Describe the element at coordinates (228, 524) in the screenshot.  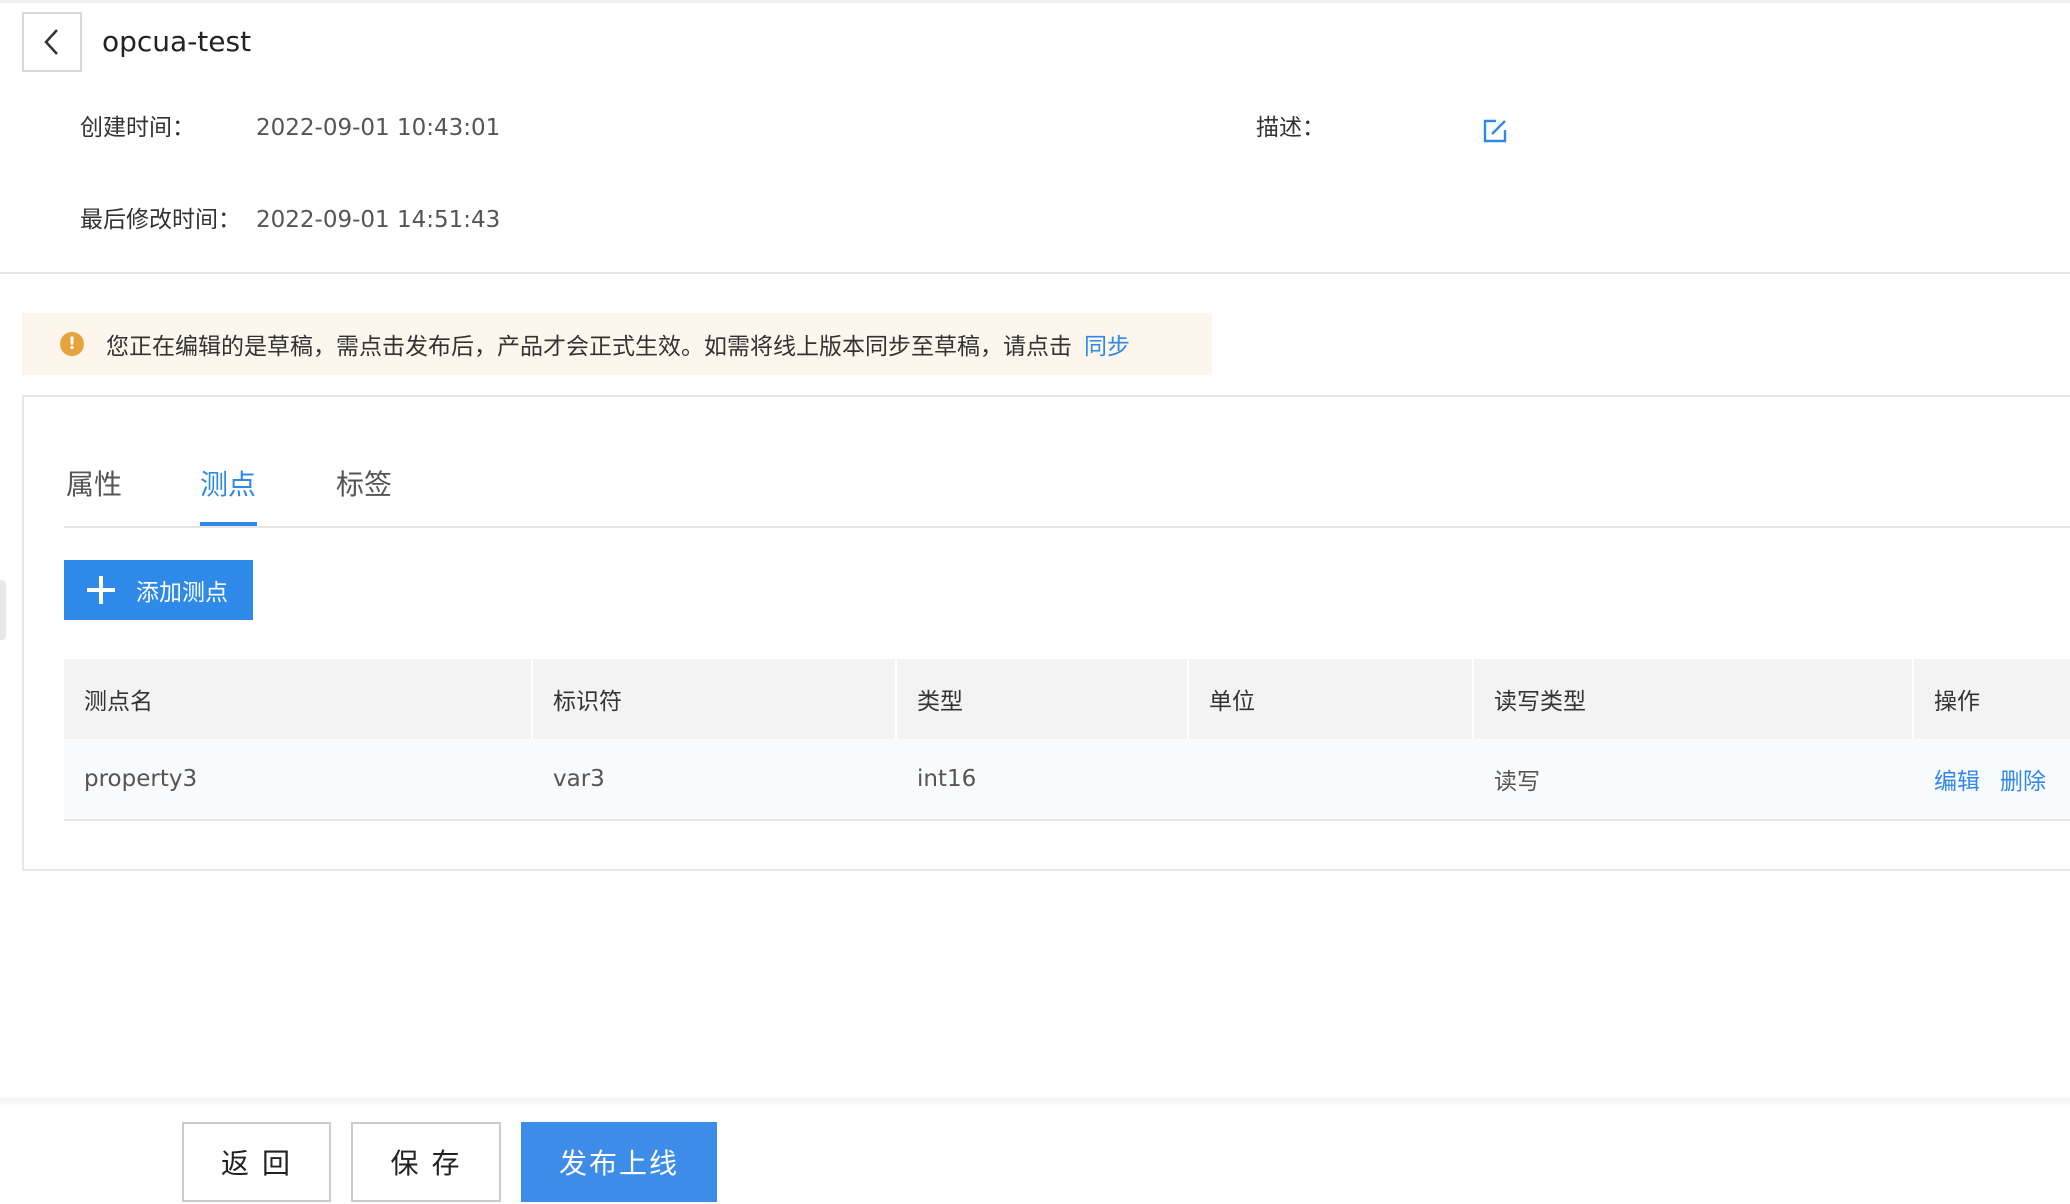
I see `active-tab-indicator` at that location.